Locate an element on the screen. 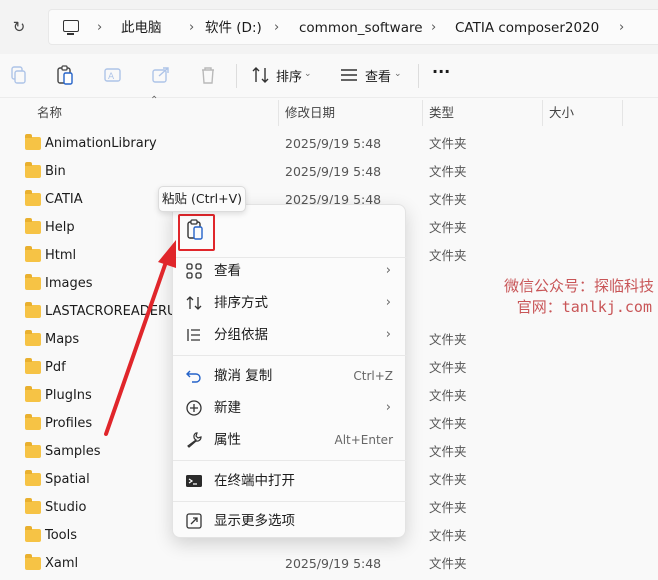 This screenshot has width=658, height=580. view-icon is located at coordinates (349, 75).